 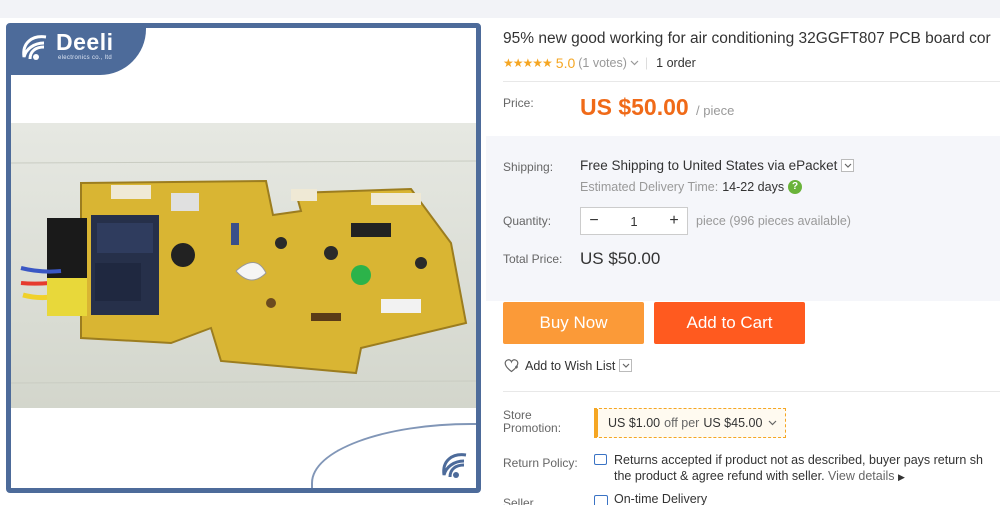 I want to click on brand-subtitle: electronics co., ltd, so click(x=85, y=58).